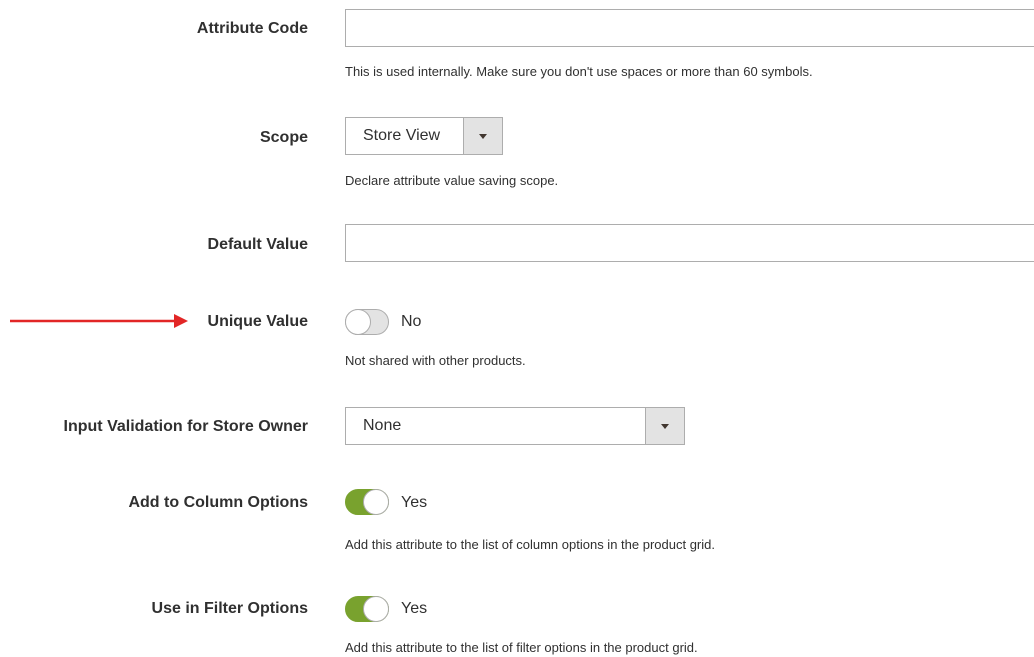 The width and height of the screenshot is (1034, 657). What do you see at coordinates (257, 244) in the screenshot?
I see `default-value-label: Default Value` at bounding box center [257, 244].